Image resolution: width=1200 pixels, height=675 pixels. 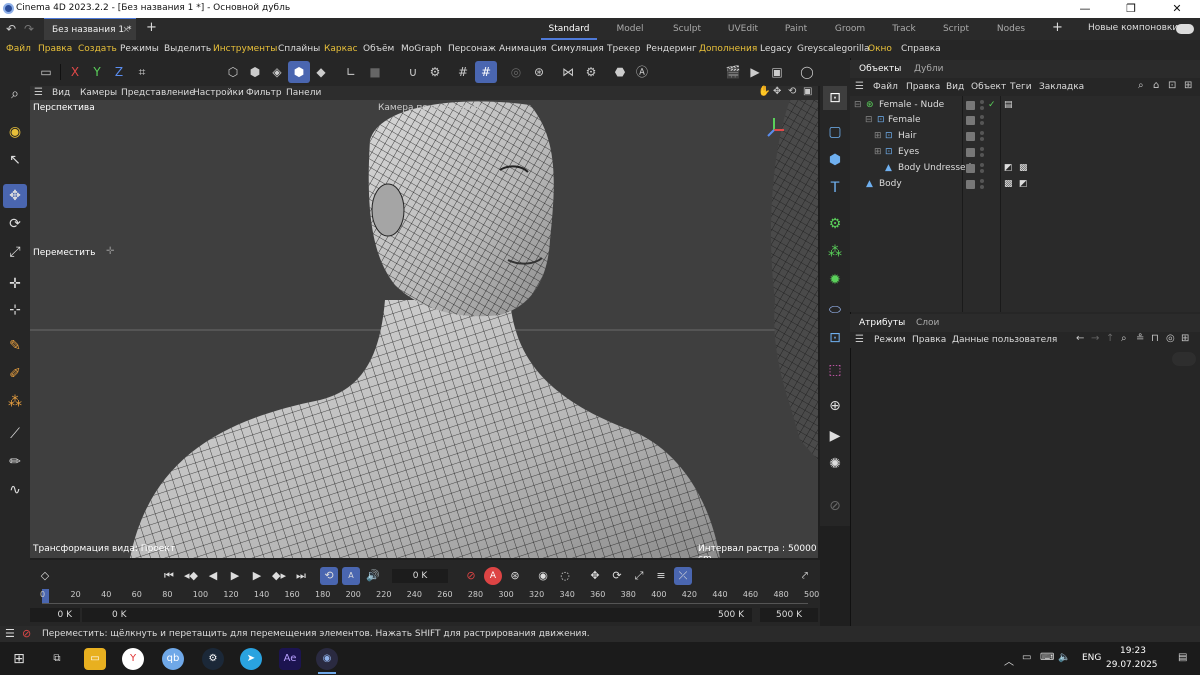 What do you see at coordinates (595, 576) in the screenshot?
I see `key-move-icon: ✥` at bounding box center [595, 576].